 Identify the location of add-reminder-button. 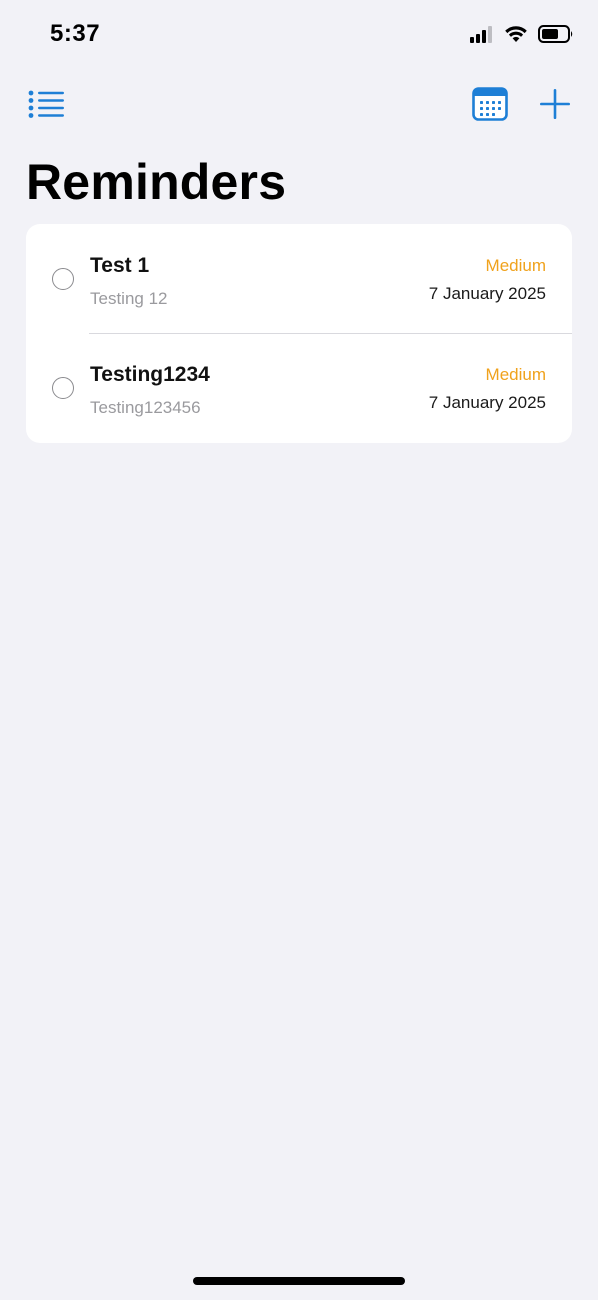
(555, 106).